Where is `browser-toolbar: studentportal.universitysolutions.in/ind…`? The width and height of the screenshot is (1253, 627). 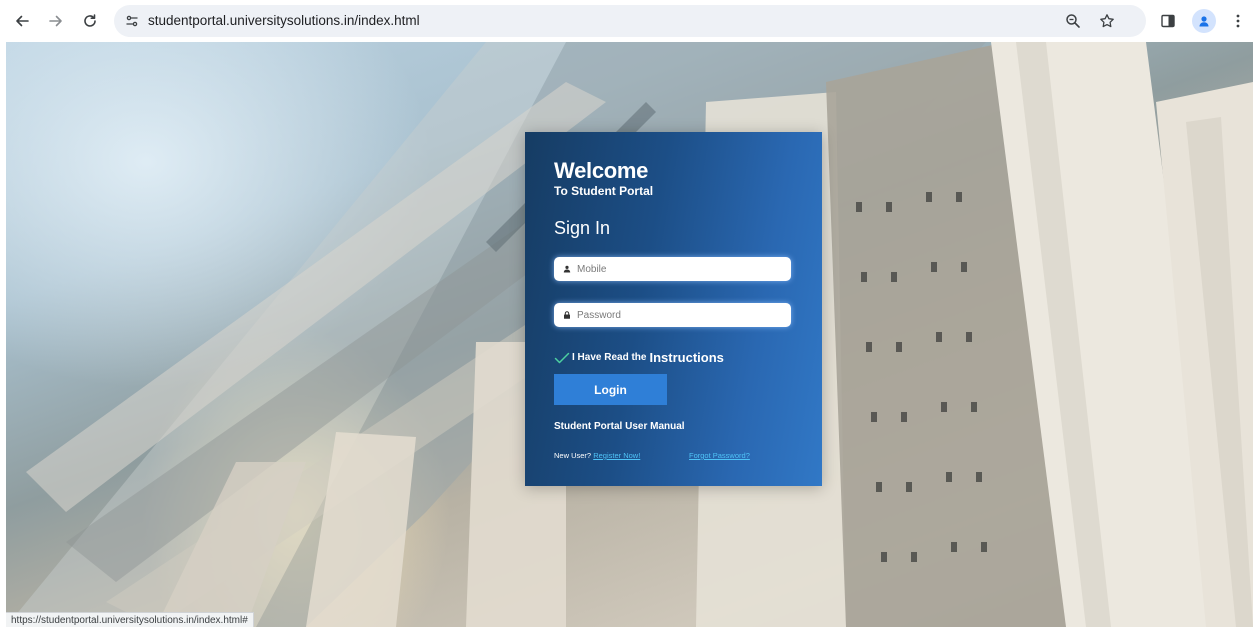
browser-toolbar: studentportal.universitysolutions.in/ind… is located at coordinates (626, 21).